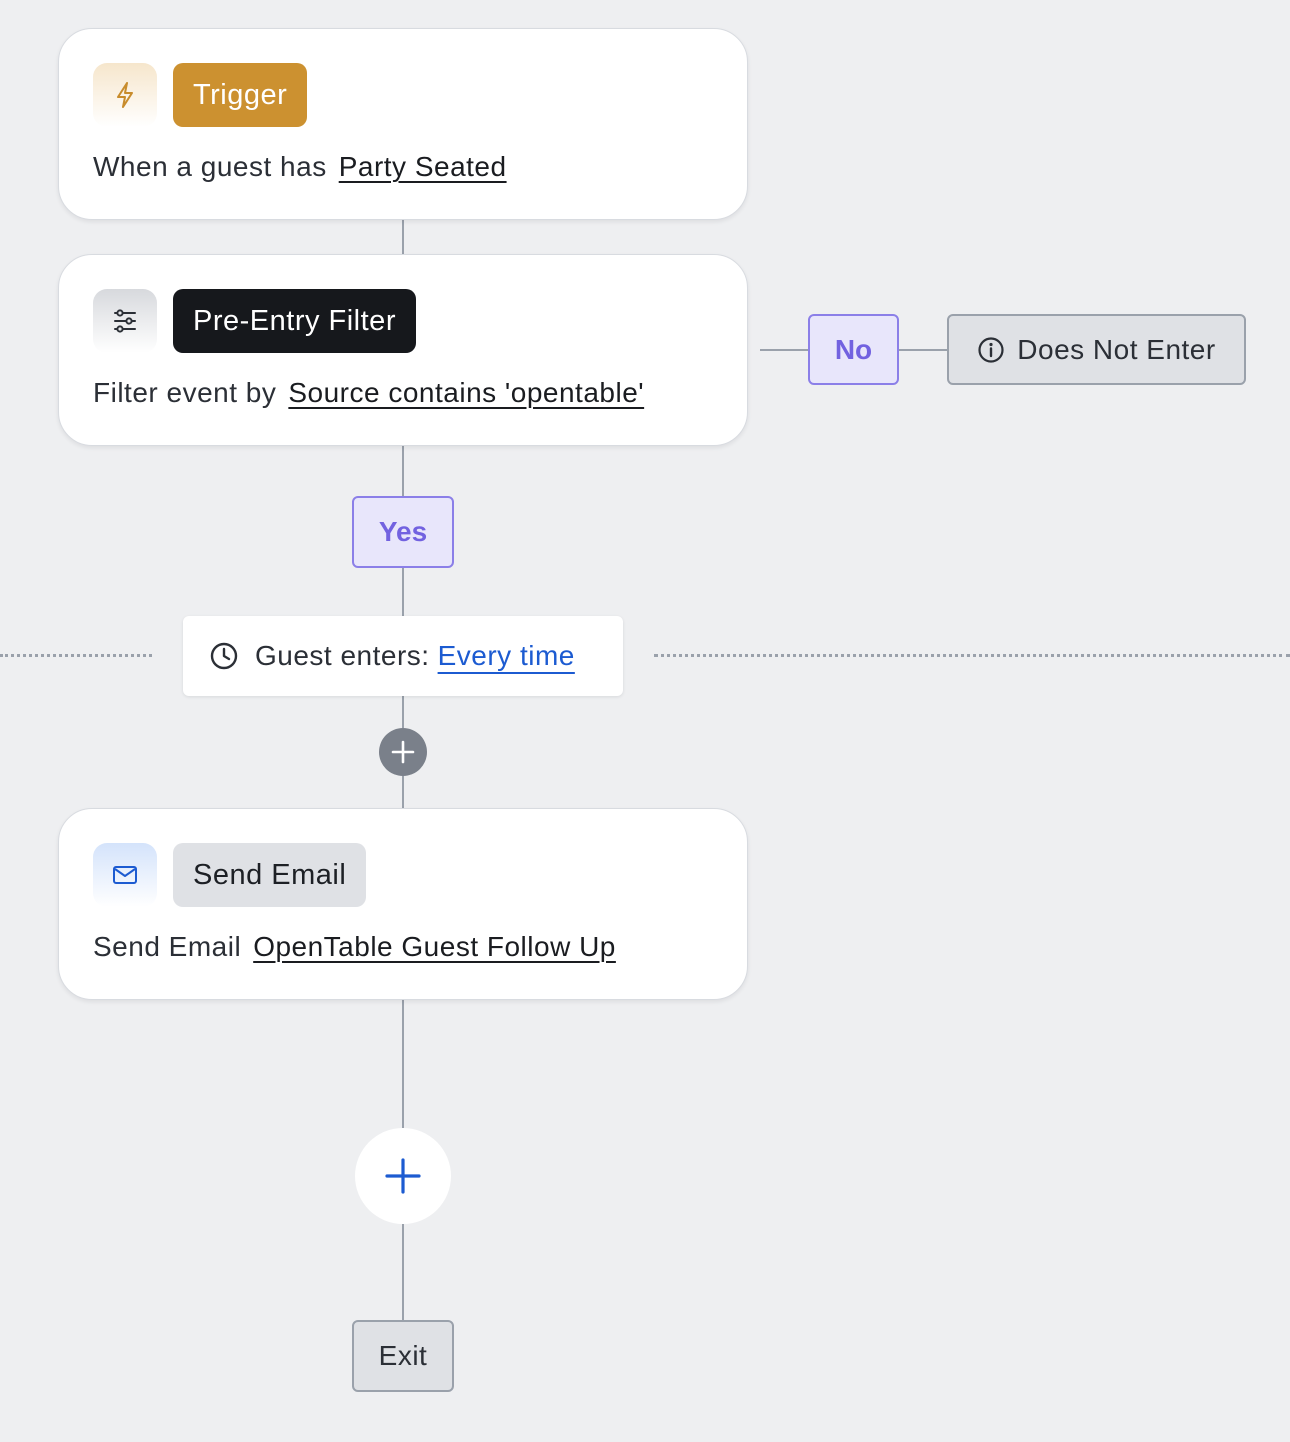  What do you see at coordinates (294, 321) in the screenshot?
I see `pre-entry-filter-badge: Pre-Entry Filter` at bounding box center [294, 321].